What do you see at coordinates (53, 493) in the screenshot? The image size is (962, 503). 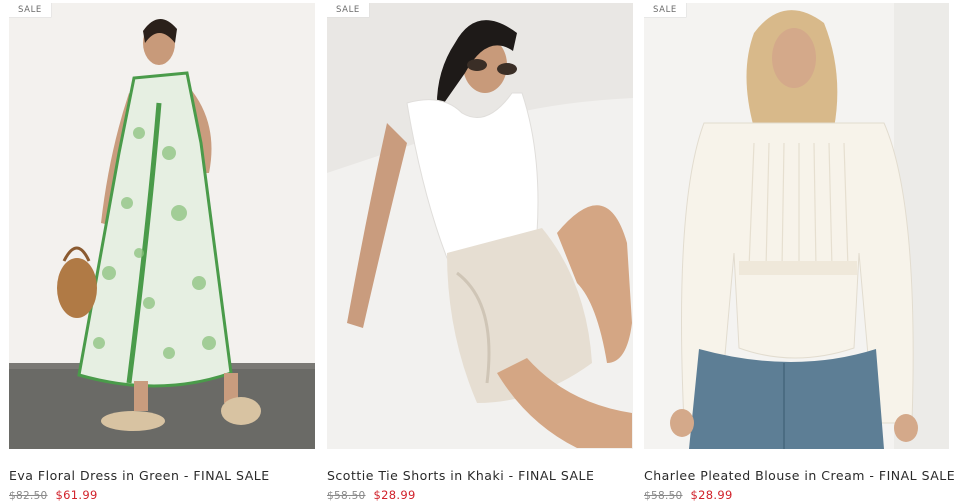 I see `price-row: $82.50 $61.99` at bounding box center [53, 493].